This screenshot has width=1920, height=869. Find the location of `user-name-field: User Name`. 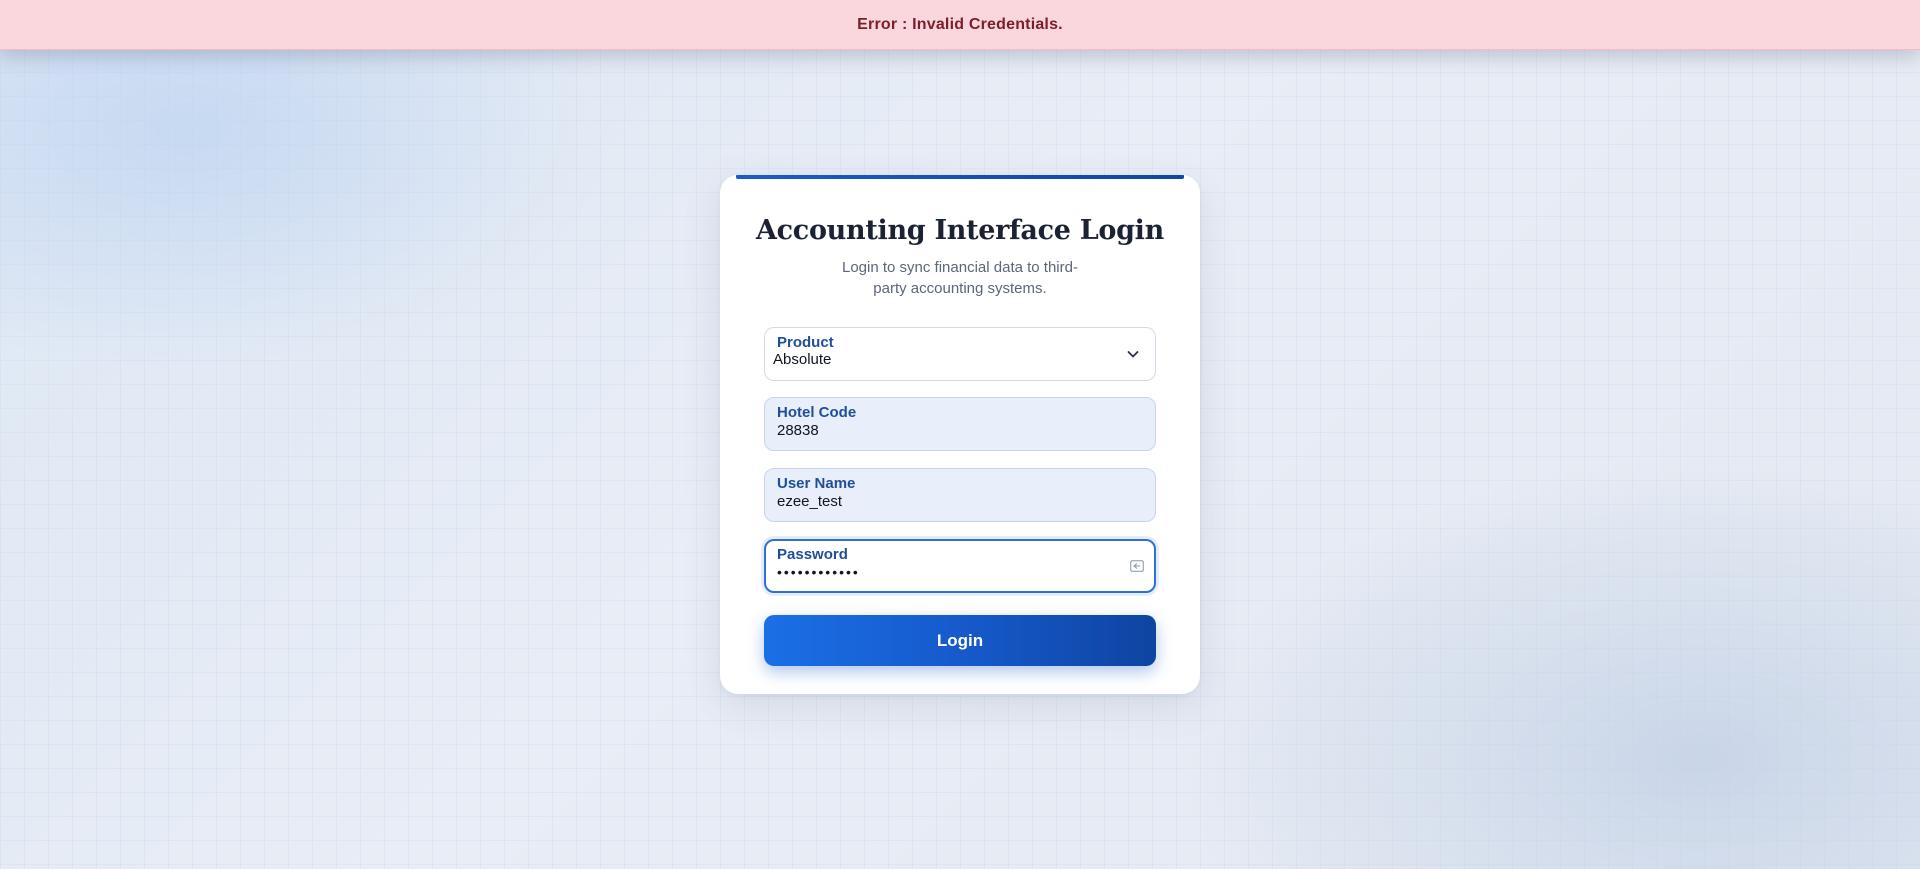

user-name-field: User Name is located at coordinates (960, 495).